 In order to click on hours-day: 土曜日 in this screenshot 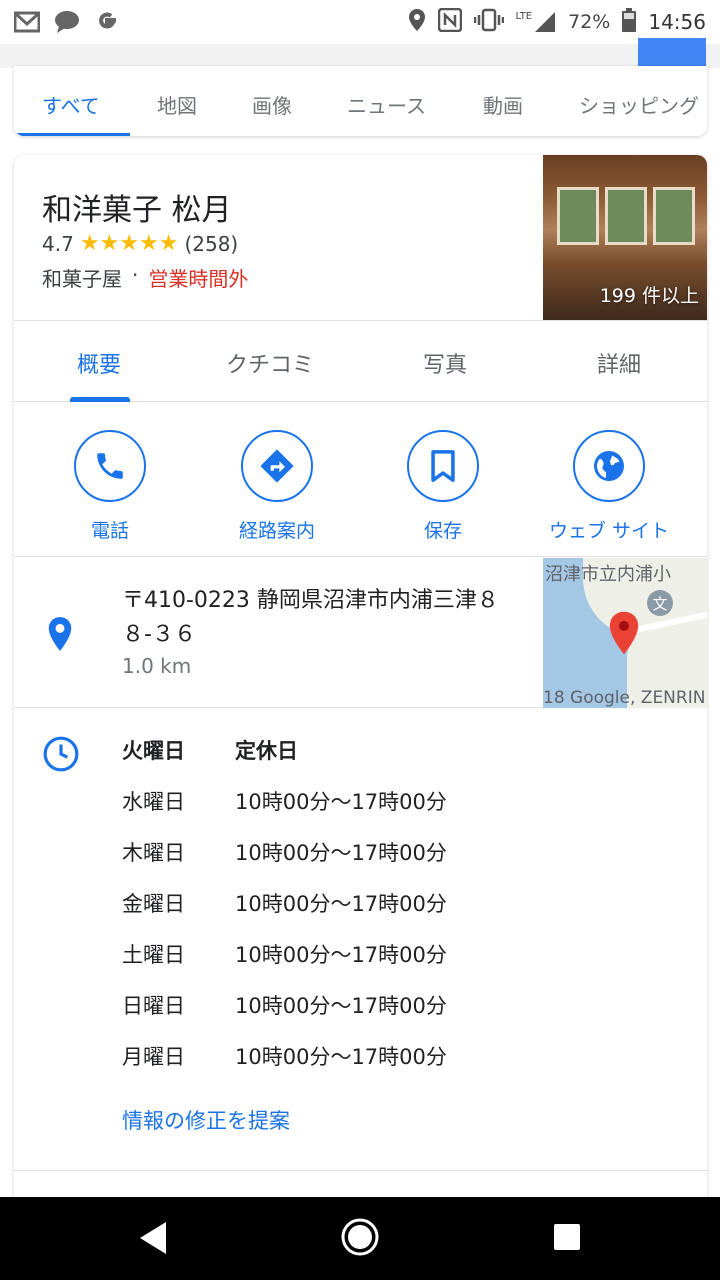, I will do `click(153, 955)`.